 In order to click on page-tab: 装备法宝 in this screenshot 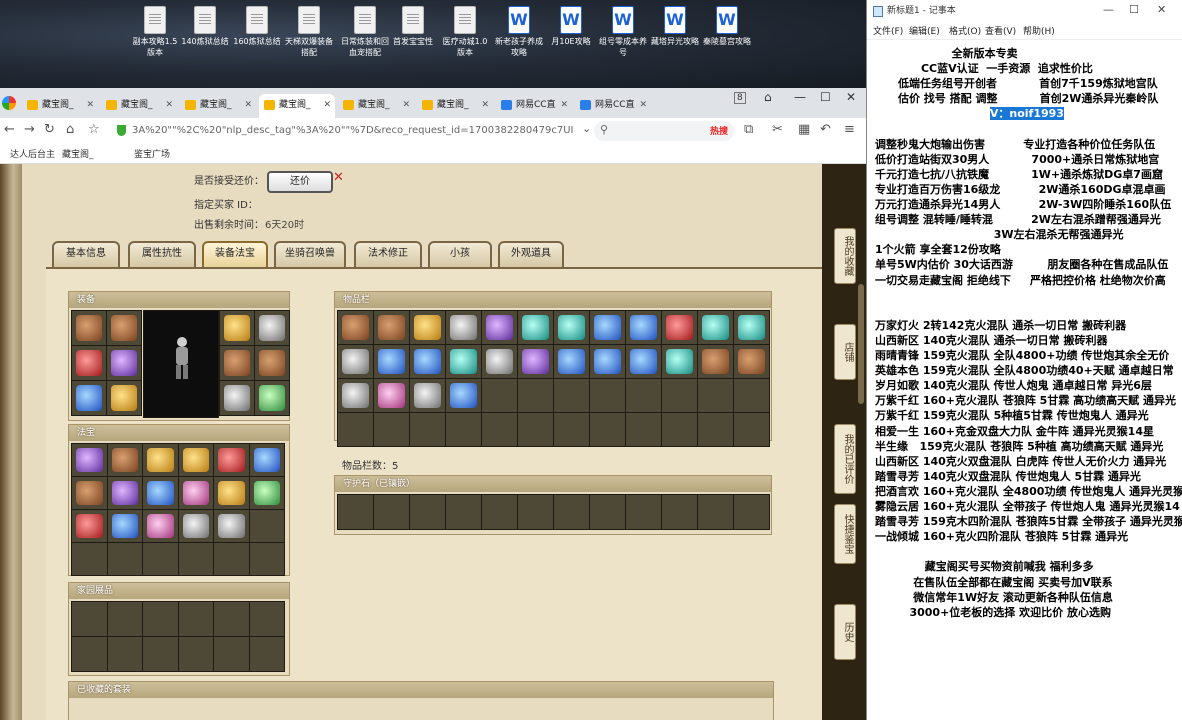, I will do `click(235, 254)`.